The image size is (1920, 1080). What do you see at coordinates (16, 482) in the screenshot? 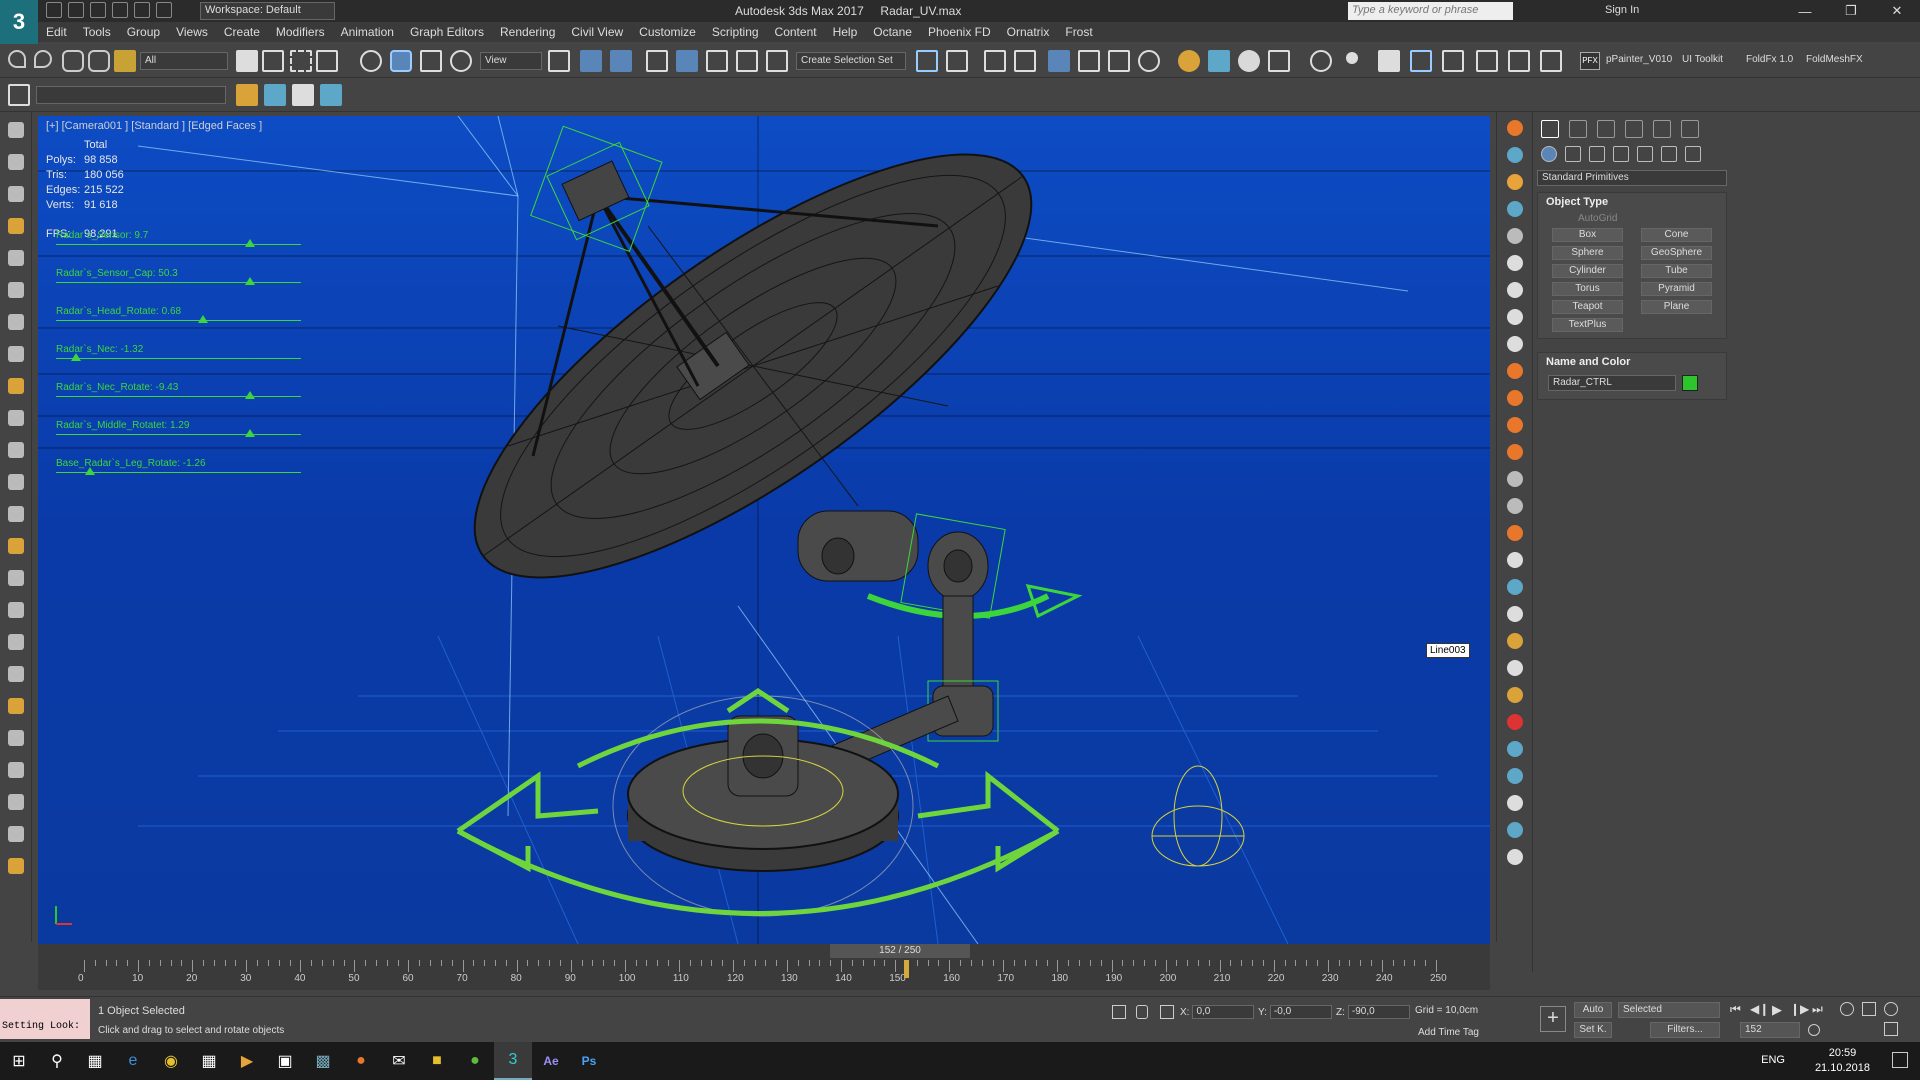
I see `sun-icon` at bounding box center [16, 482].